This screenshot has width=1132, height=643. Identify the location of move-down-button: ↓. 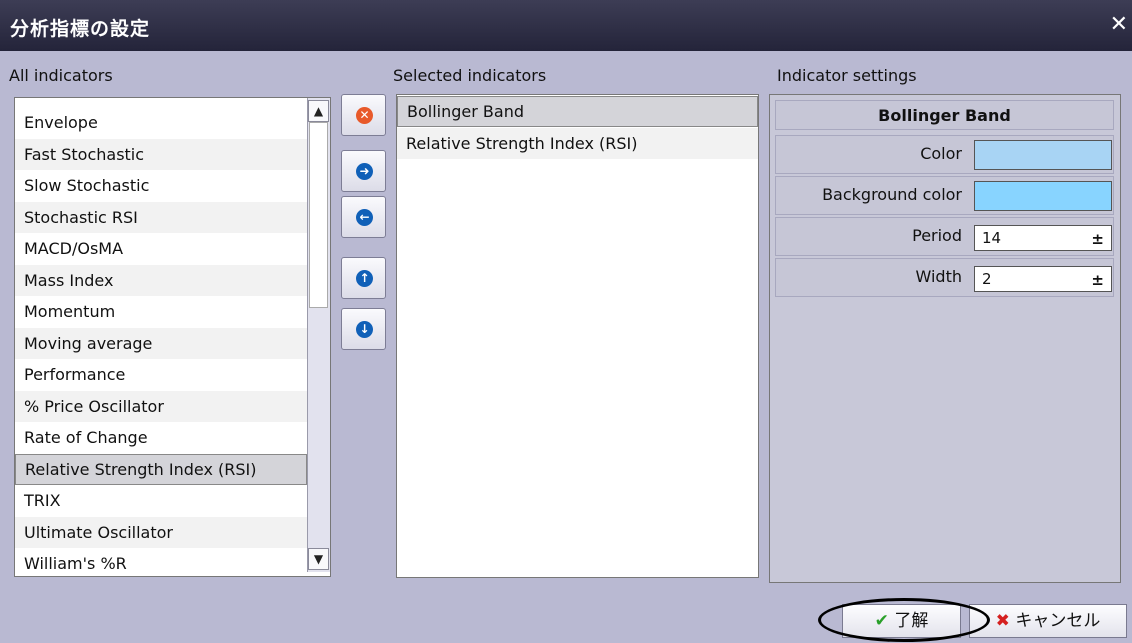
(363, 329).